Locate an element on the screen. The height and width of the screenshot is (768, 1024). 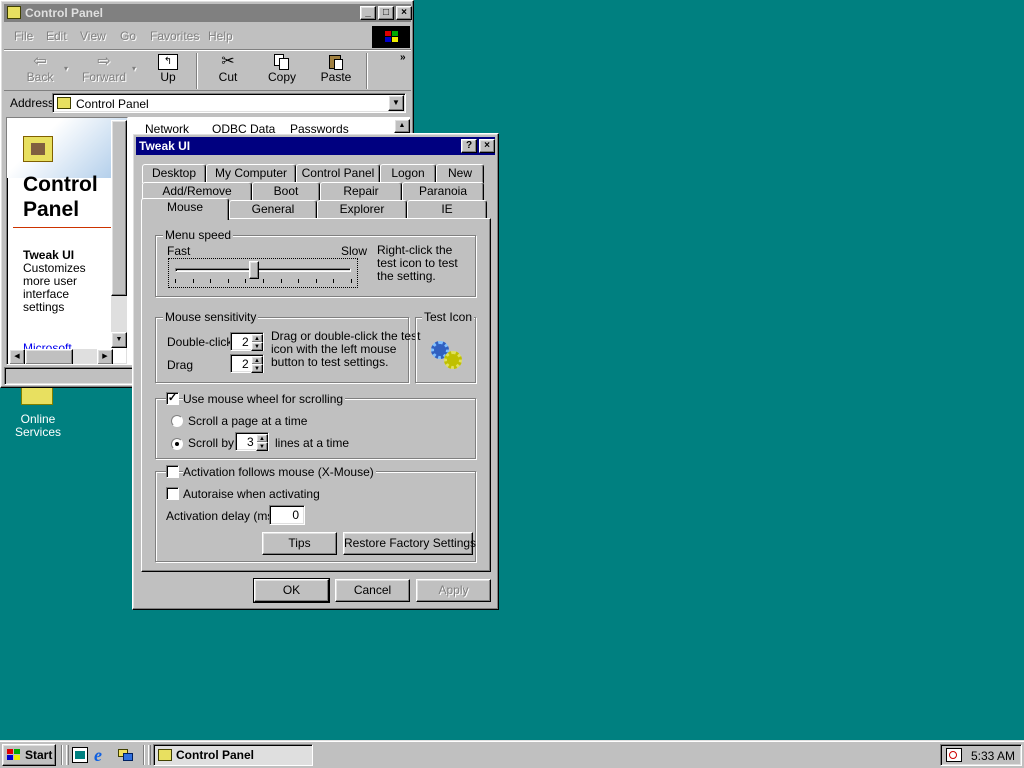
activation-follows-mouse-label: Activation follows mouse (X-Mouse) is located at coordinates (279, 472).